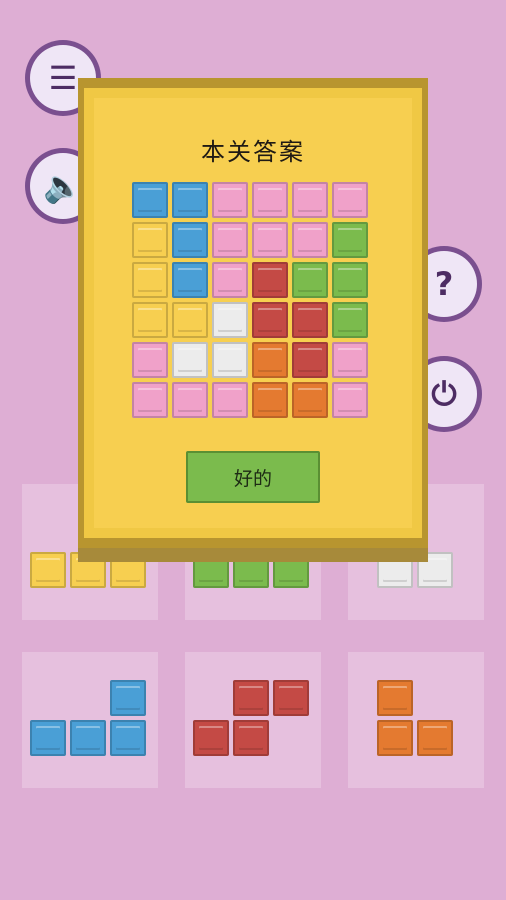 Image resolution: width=506 pixels, height=900 pixels. Describe the element at coordinates (253, 555) in the screenshot. I see `modal-shadow` at that location.